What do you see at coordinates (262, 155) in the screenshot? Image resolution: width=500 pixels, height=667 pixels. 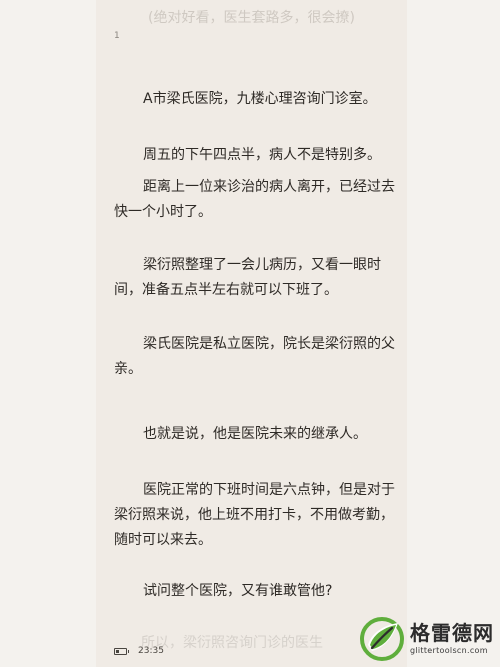 I see `paragraph-2: 周五的下午四点半，病人不是特别多。` at bounding box center [262, 155].